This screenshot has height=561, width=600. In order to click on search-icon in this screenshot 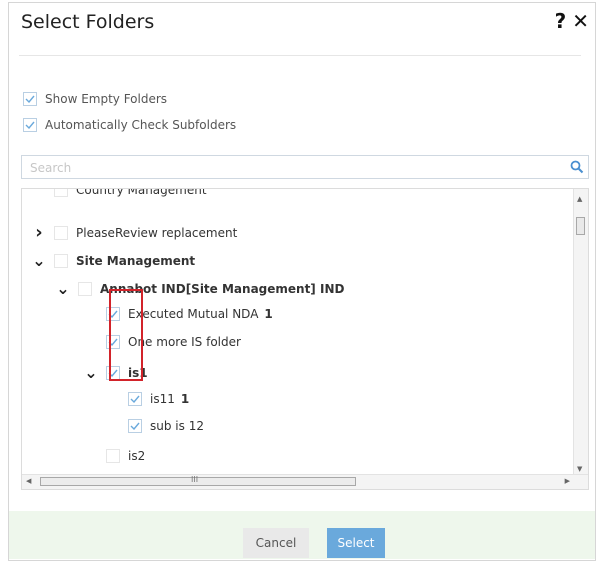, I will do `click(577, 168)`.